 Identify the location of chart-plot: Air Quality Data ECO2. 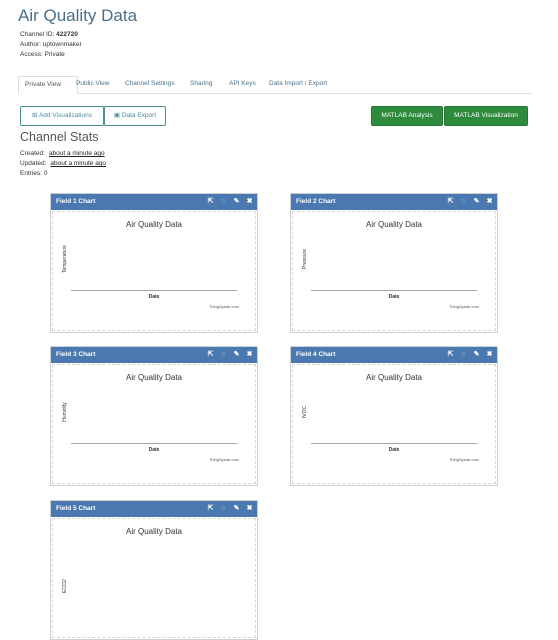
(154, 578).